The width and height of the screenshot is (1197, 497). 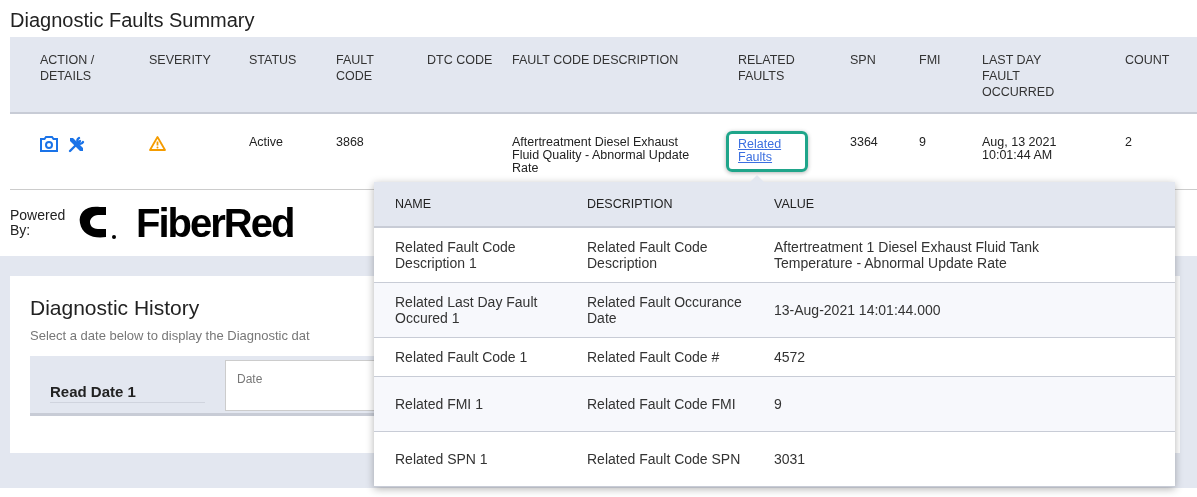 What do you see at coordinates (864, 143) in the screenshot?
I see `table-cell-text: 3364` at bounding box center [864, 143].